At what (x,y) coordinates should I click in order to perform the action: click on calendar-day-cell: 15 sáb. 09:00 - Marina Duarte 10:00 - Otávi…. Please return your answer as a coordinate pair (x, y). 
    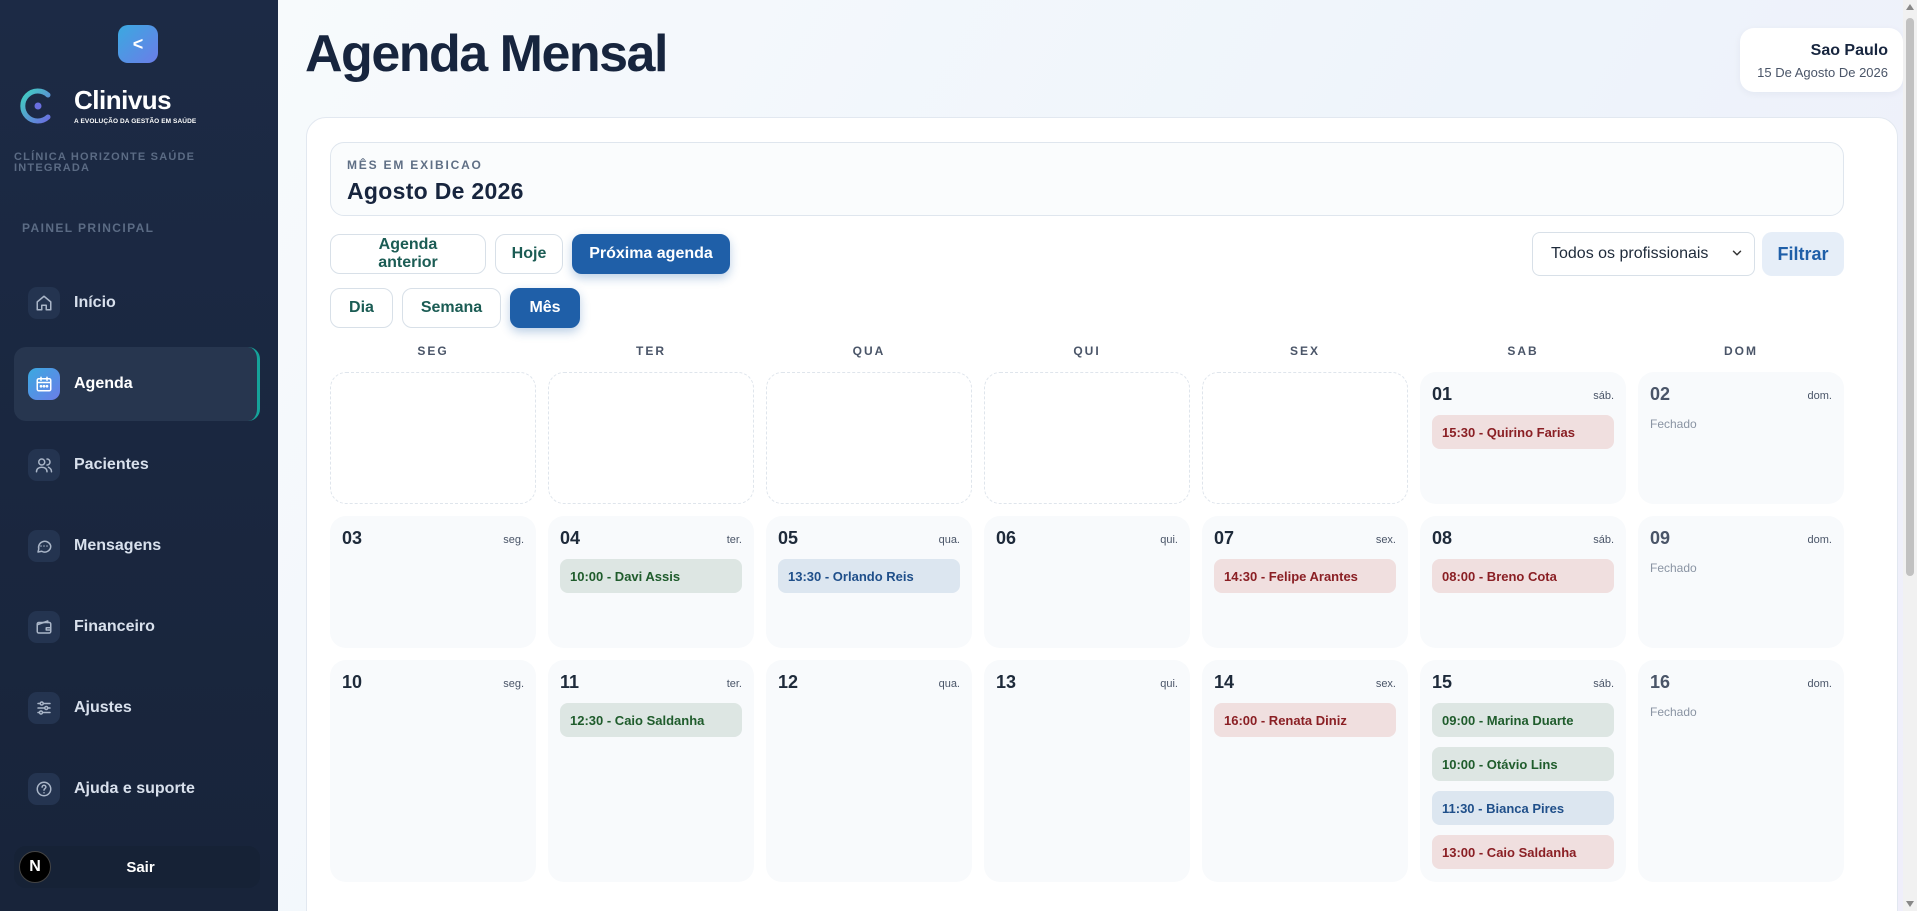
    Looking at the image, I should click on (1523, 771).